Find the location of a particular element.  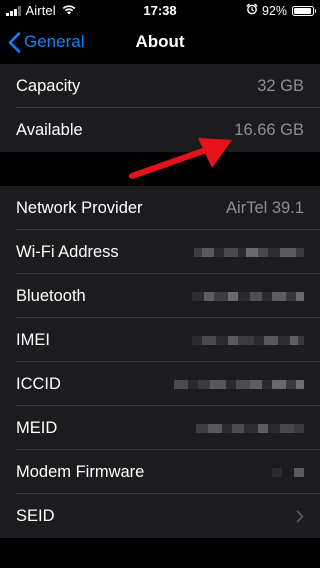

seid-row: SEID is located at coordinates (160, 516).